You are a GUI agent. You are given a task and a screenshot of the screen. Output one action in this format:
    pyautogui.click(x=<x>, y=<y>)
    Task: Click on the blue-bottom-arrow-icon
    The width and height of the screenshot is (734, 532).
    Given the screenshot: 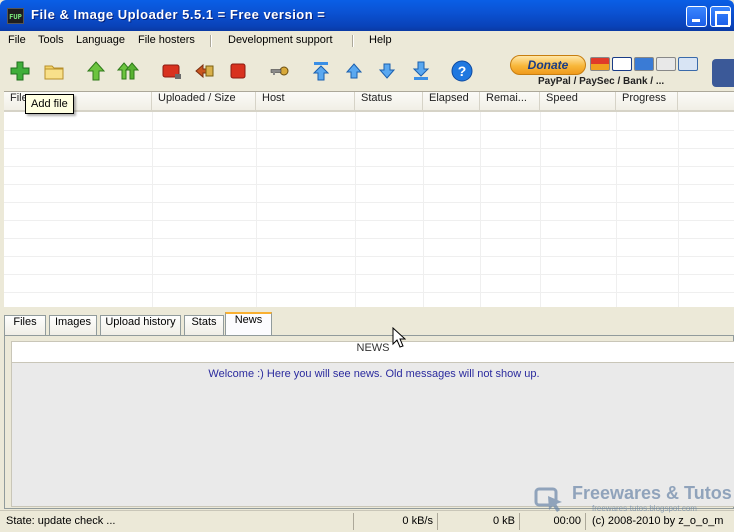 What is the action you would take?
    pyautogui.click(x=421, y=70)
    